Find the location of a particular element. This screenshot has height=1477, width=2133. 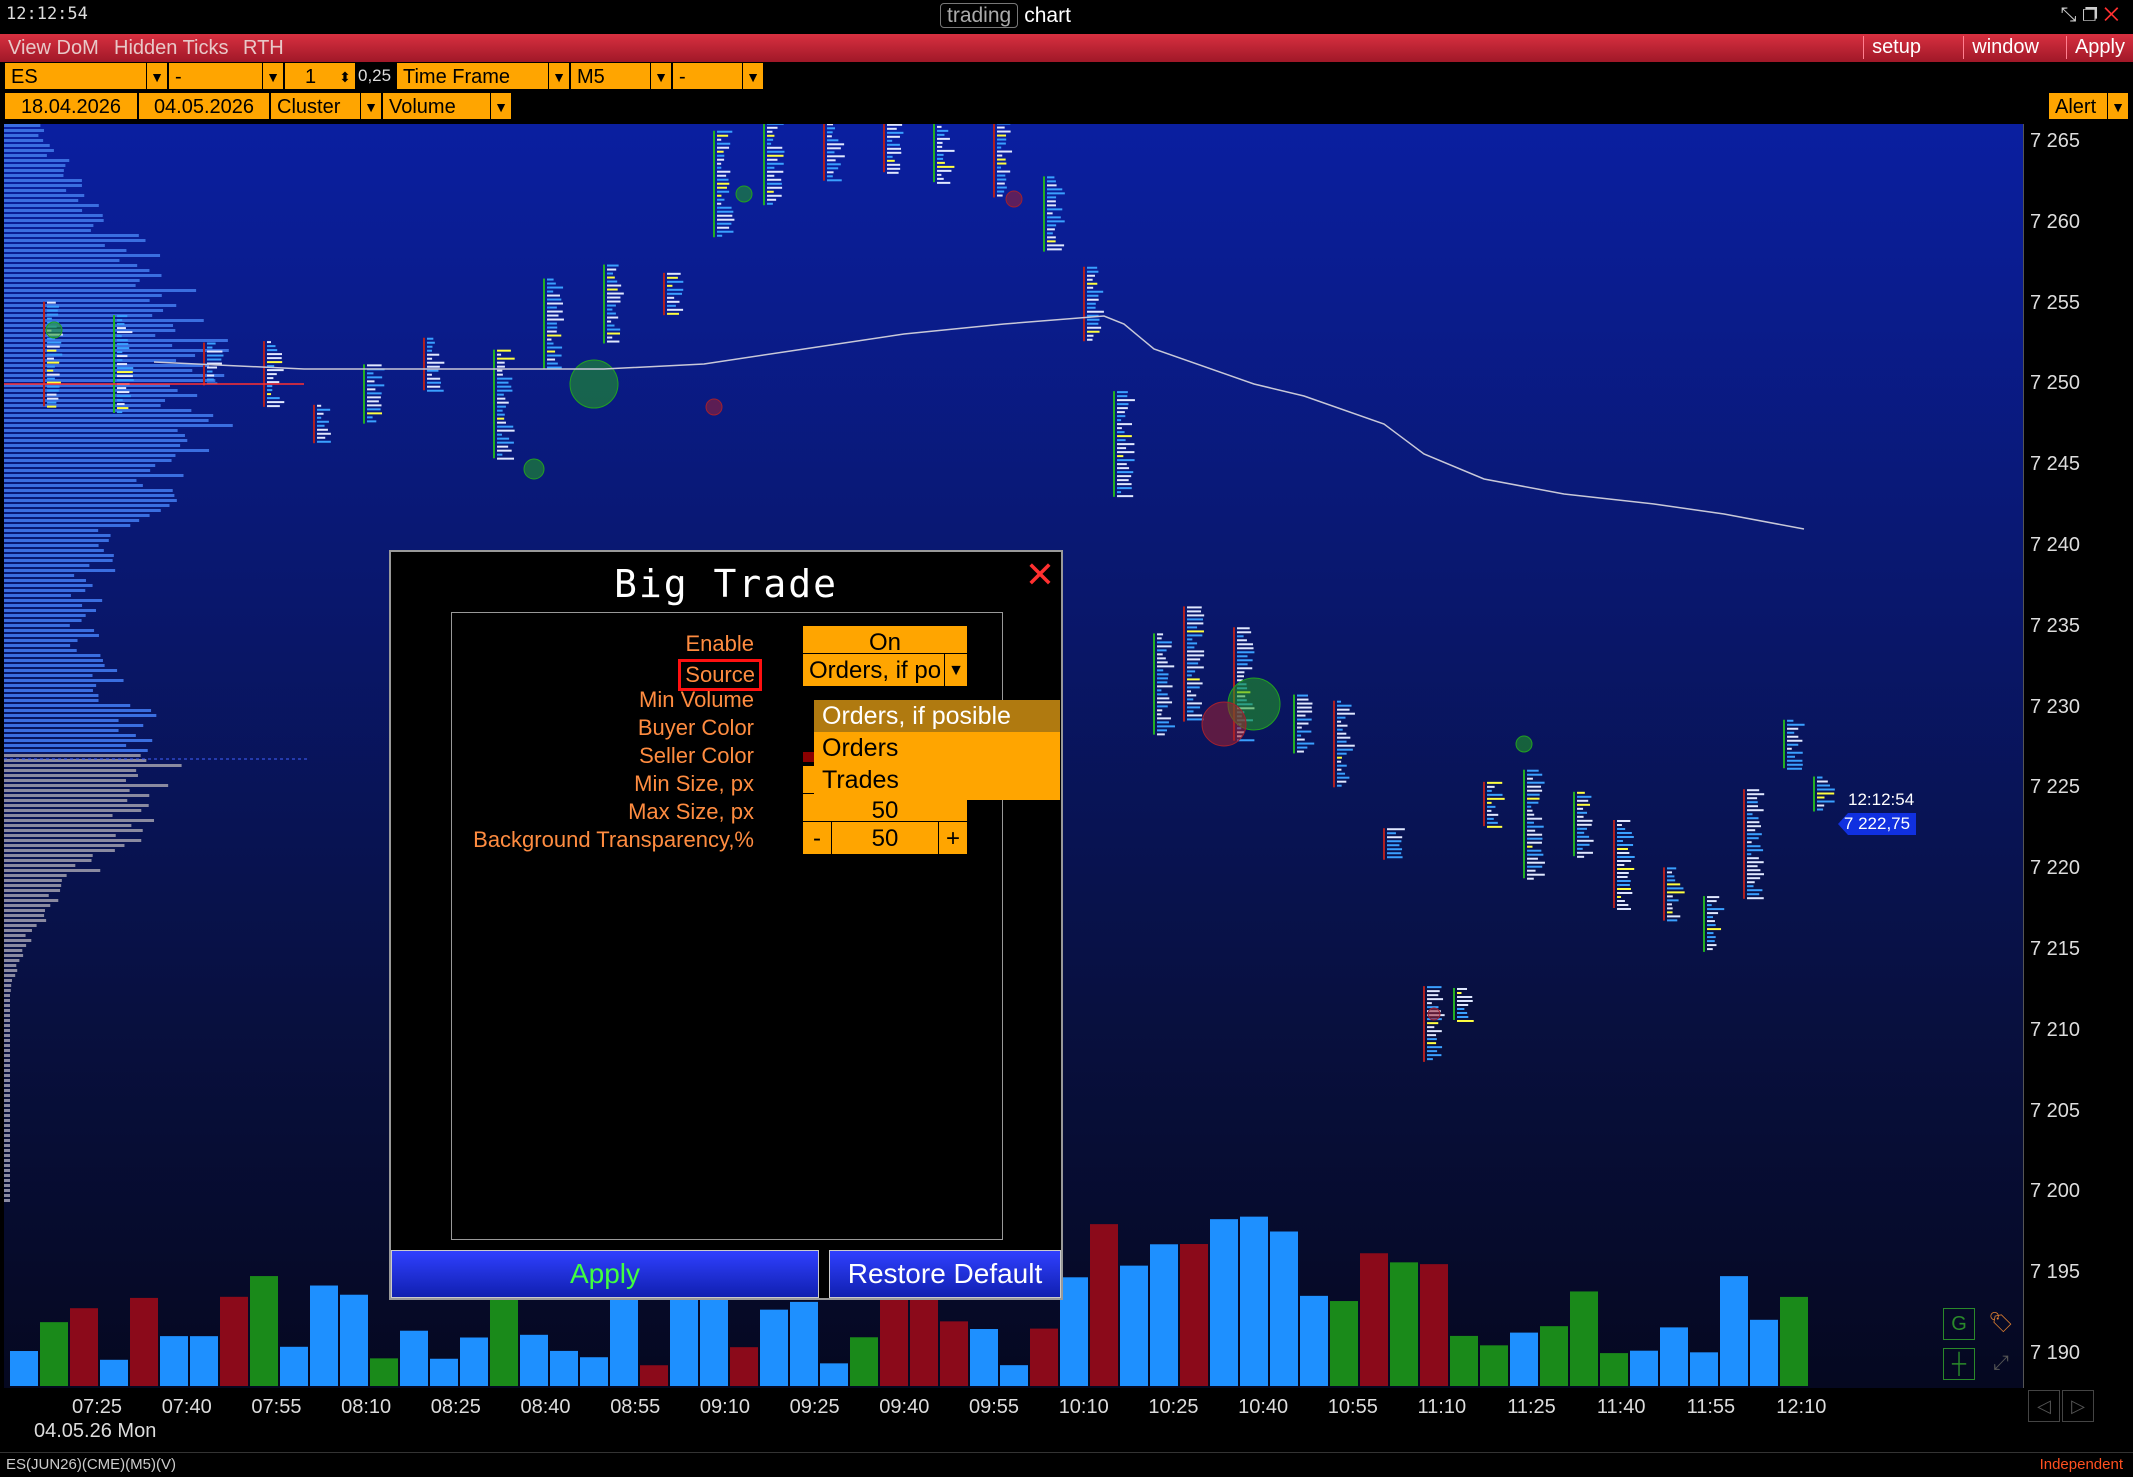

window-controls: ⤡❐✕ is located at coordinates (2093, 15).